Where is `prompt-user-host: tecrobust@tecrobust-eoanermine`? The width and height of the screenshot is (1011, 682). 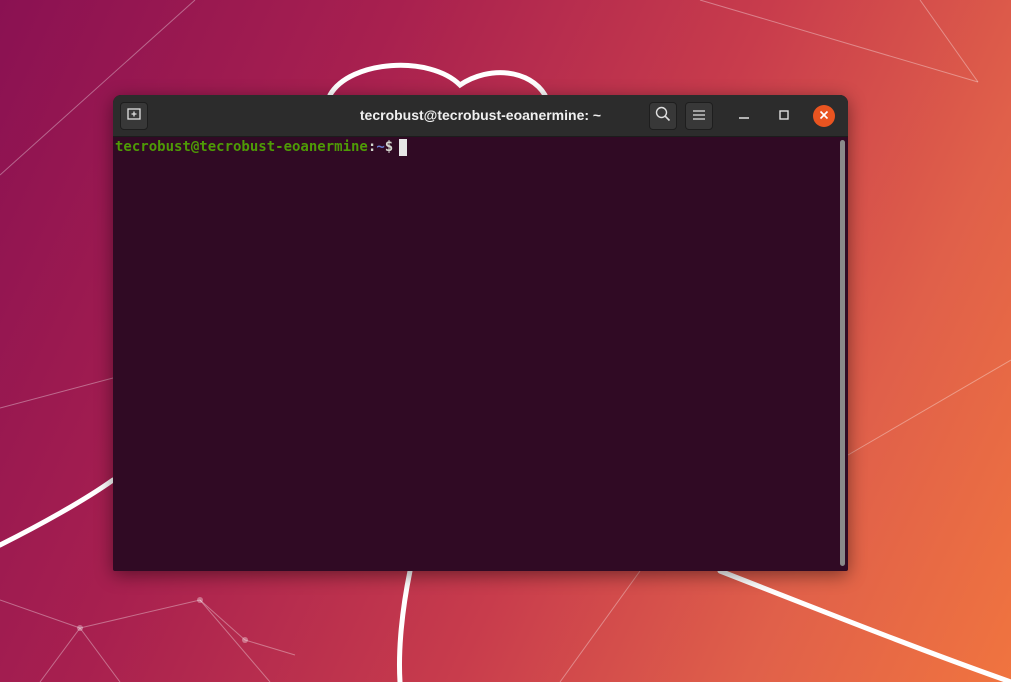 prompt-user-host: tecrobust@tecrobust-eoanermine is located at coordinates (241, 147).